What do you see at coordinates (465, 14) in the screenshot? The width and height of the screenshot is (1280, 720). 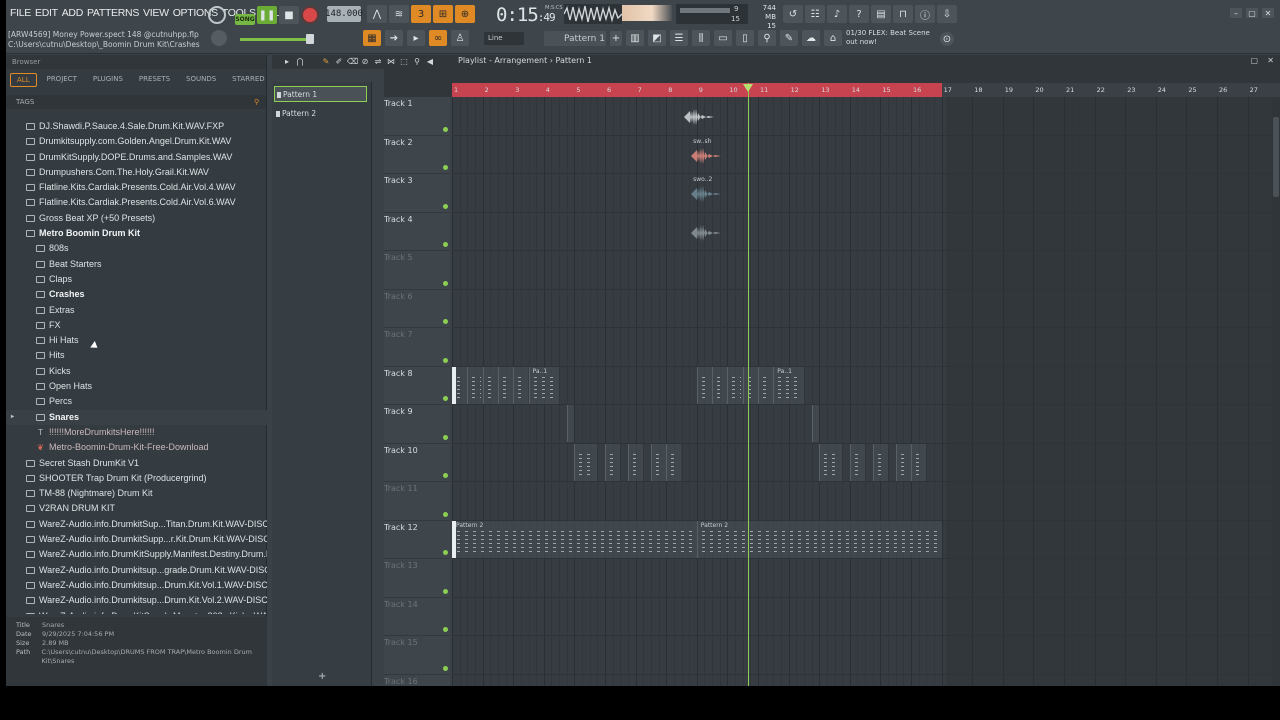 I see `loop-record-icon: ⊕` at bounding box center [465, 14].